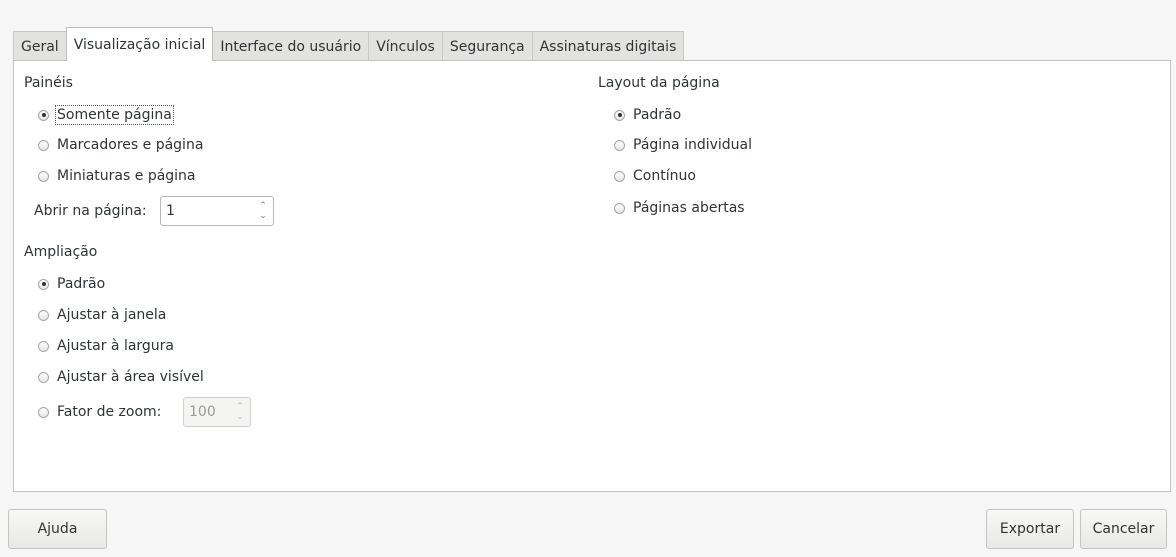 This screenshot has width=1176, height=557. I want to click on help-button: Ajuda, so click(57, 529).